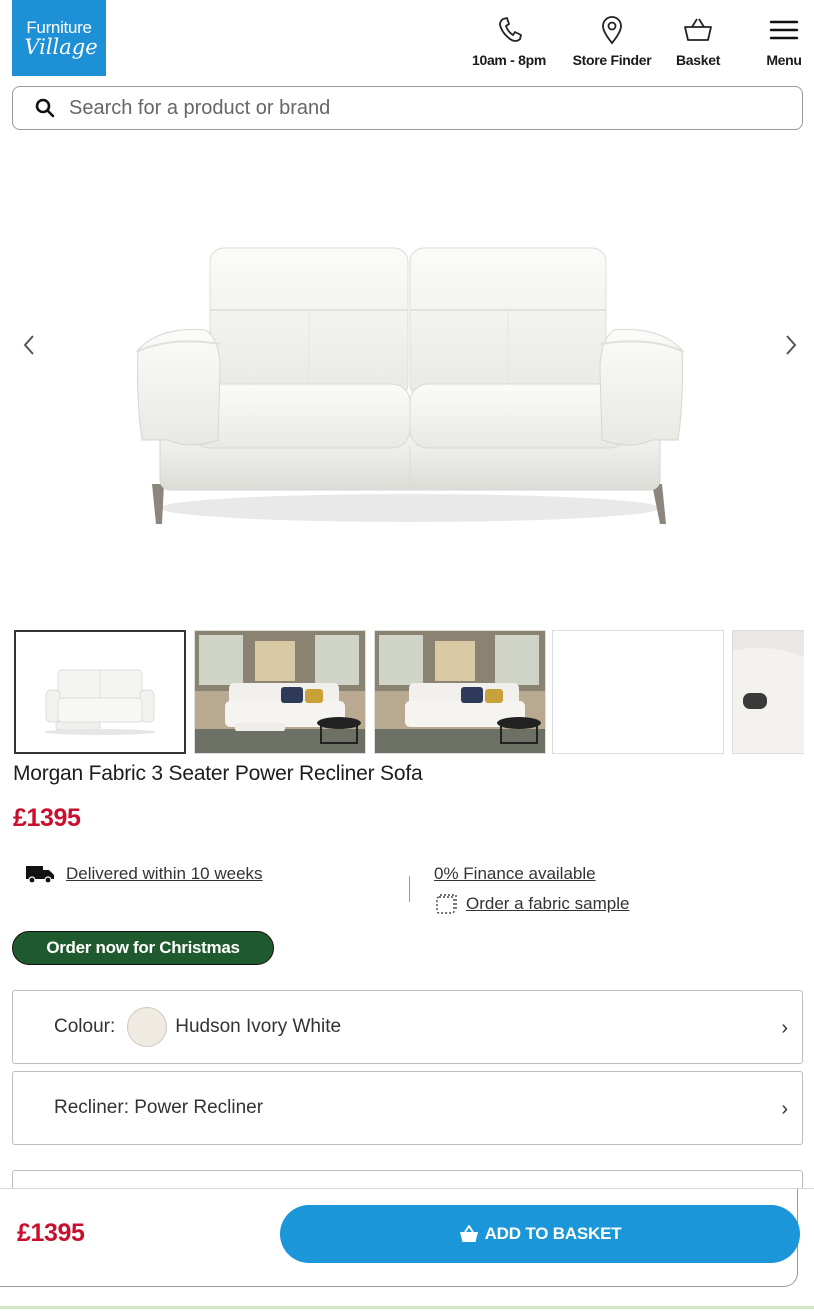  I want to click on basket-label: Basket, so click(698, 60).